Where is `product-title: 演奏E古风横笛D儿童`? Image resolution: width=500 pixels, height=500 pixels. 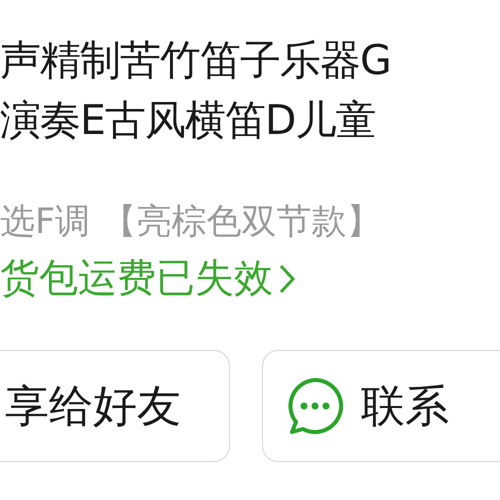
product-title: 演奏E古风横笛D儿童 is located at coordinates (188, 120).